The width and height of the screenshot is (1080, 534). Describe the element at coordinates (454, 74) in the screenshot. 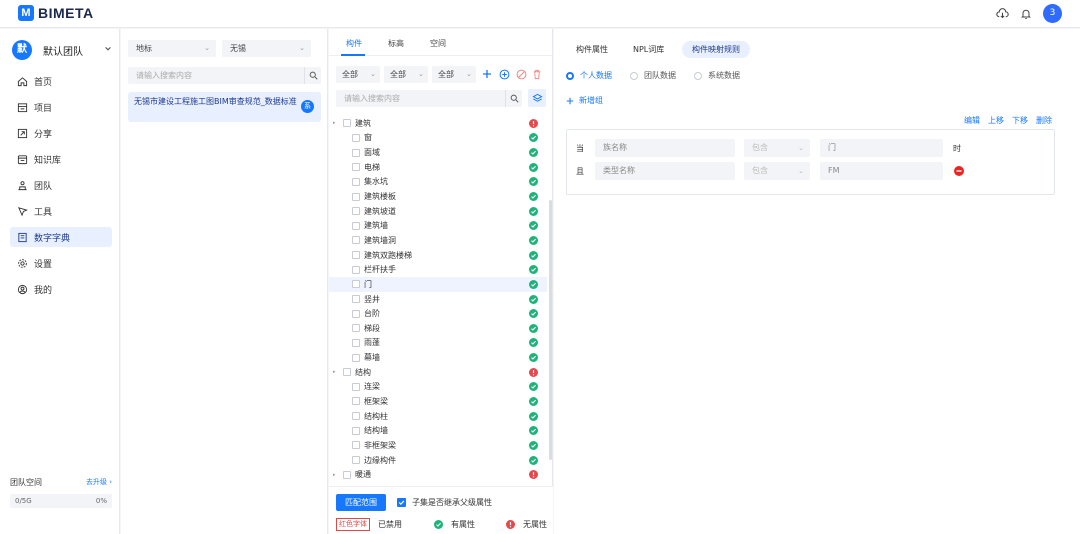

I see `filter-select-3: 全部 ⌄` at that location.